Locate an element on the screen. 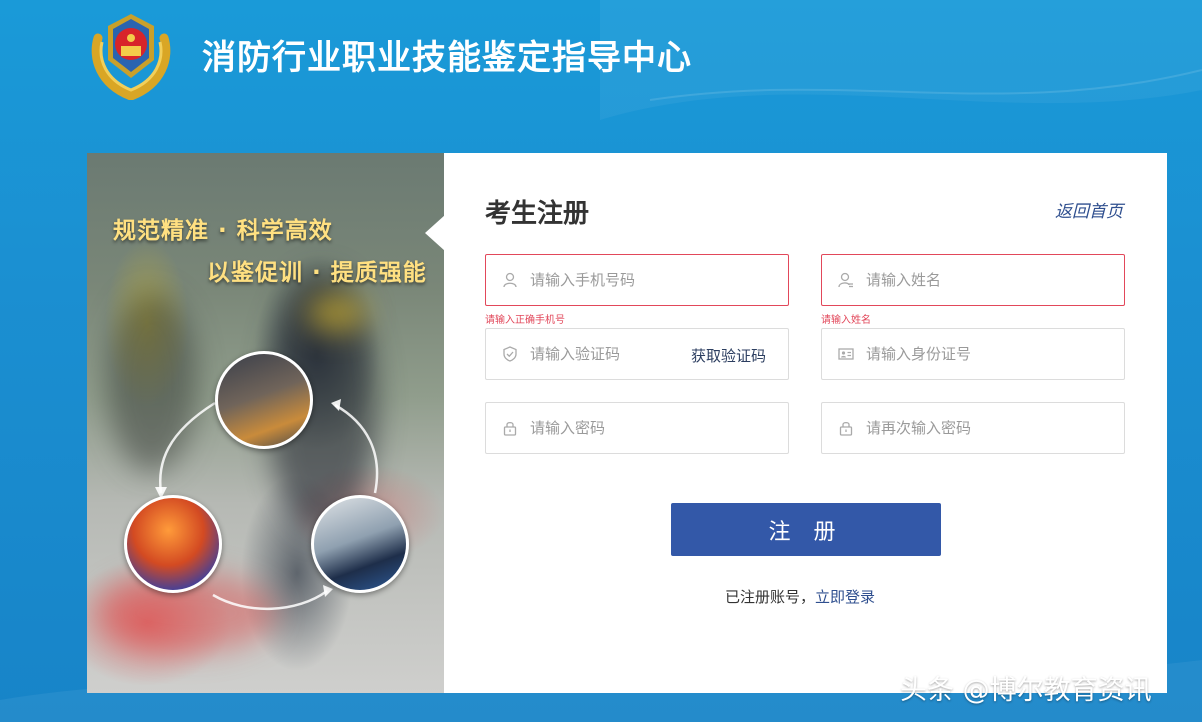 This screenshot has height=722, width=1202. phone-field is located at coordinates (637, 280).